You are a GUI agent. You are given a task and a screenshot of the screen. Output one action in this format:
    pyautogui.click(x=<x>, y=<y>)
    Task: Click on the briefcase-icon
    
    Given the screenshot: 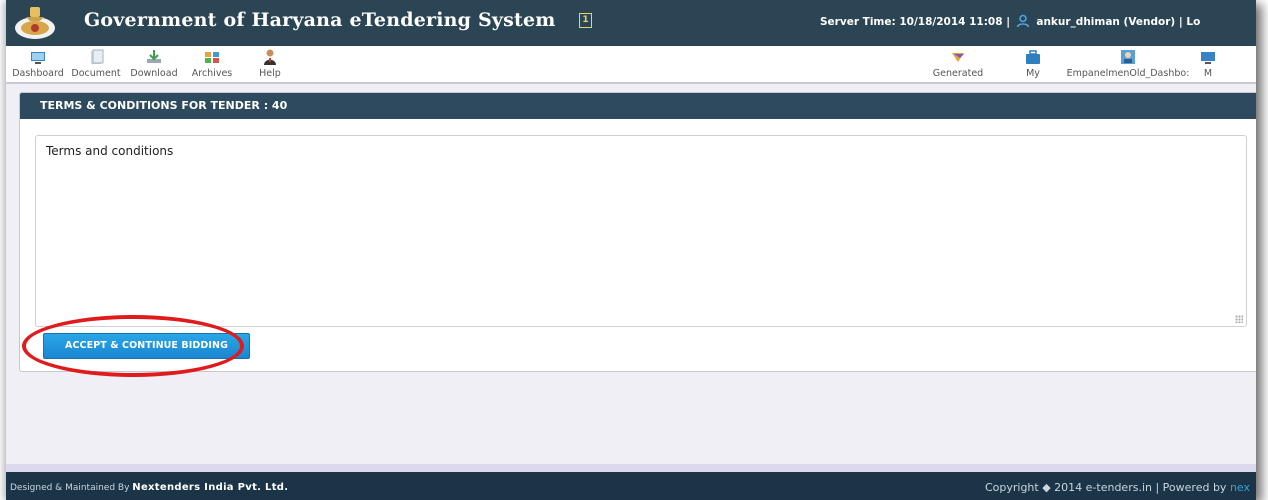 What is the action you would take?
    pyautogui.click(x=1033, y=57)
    